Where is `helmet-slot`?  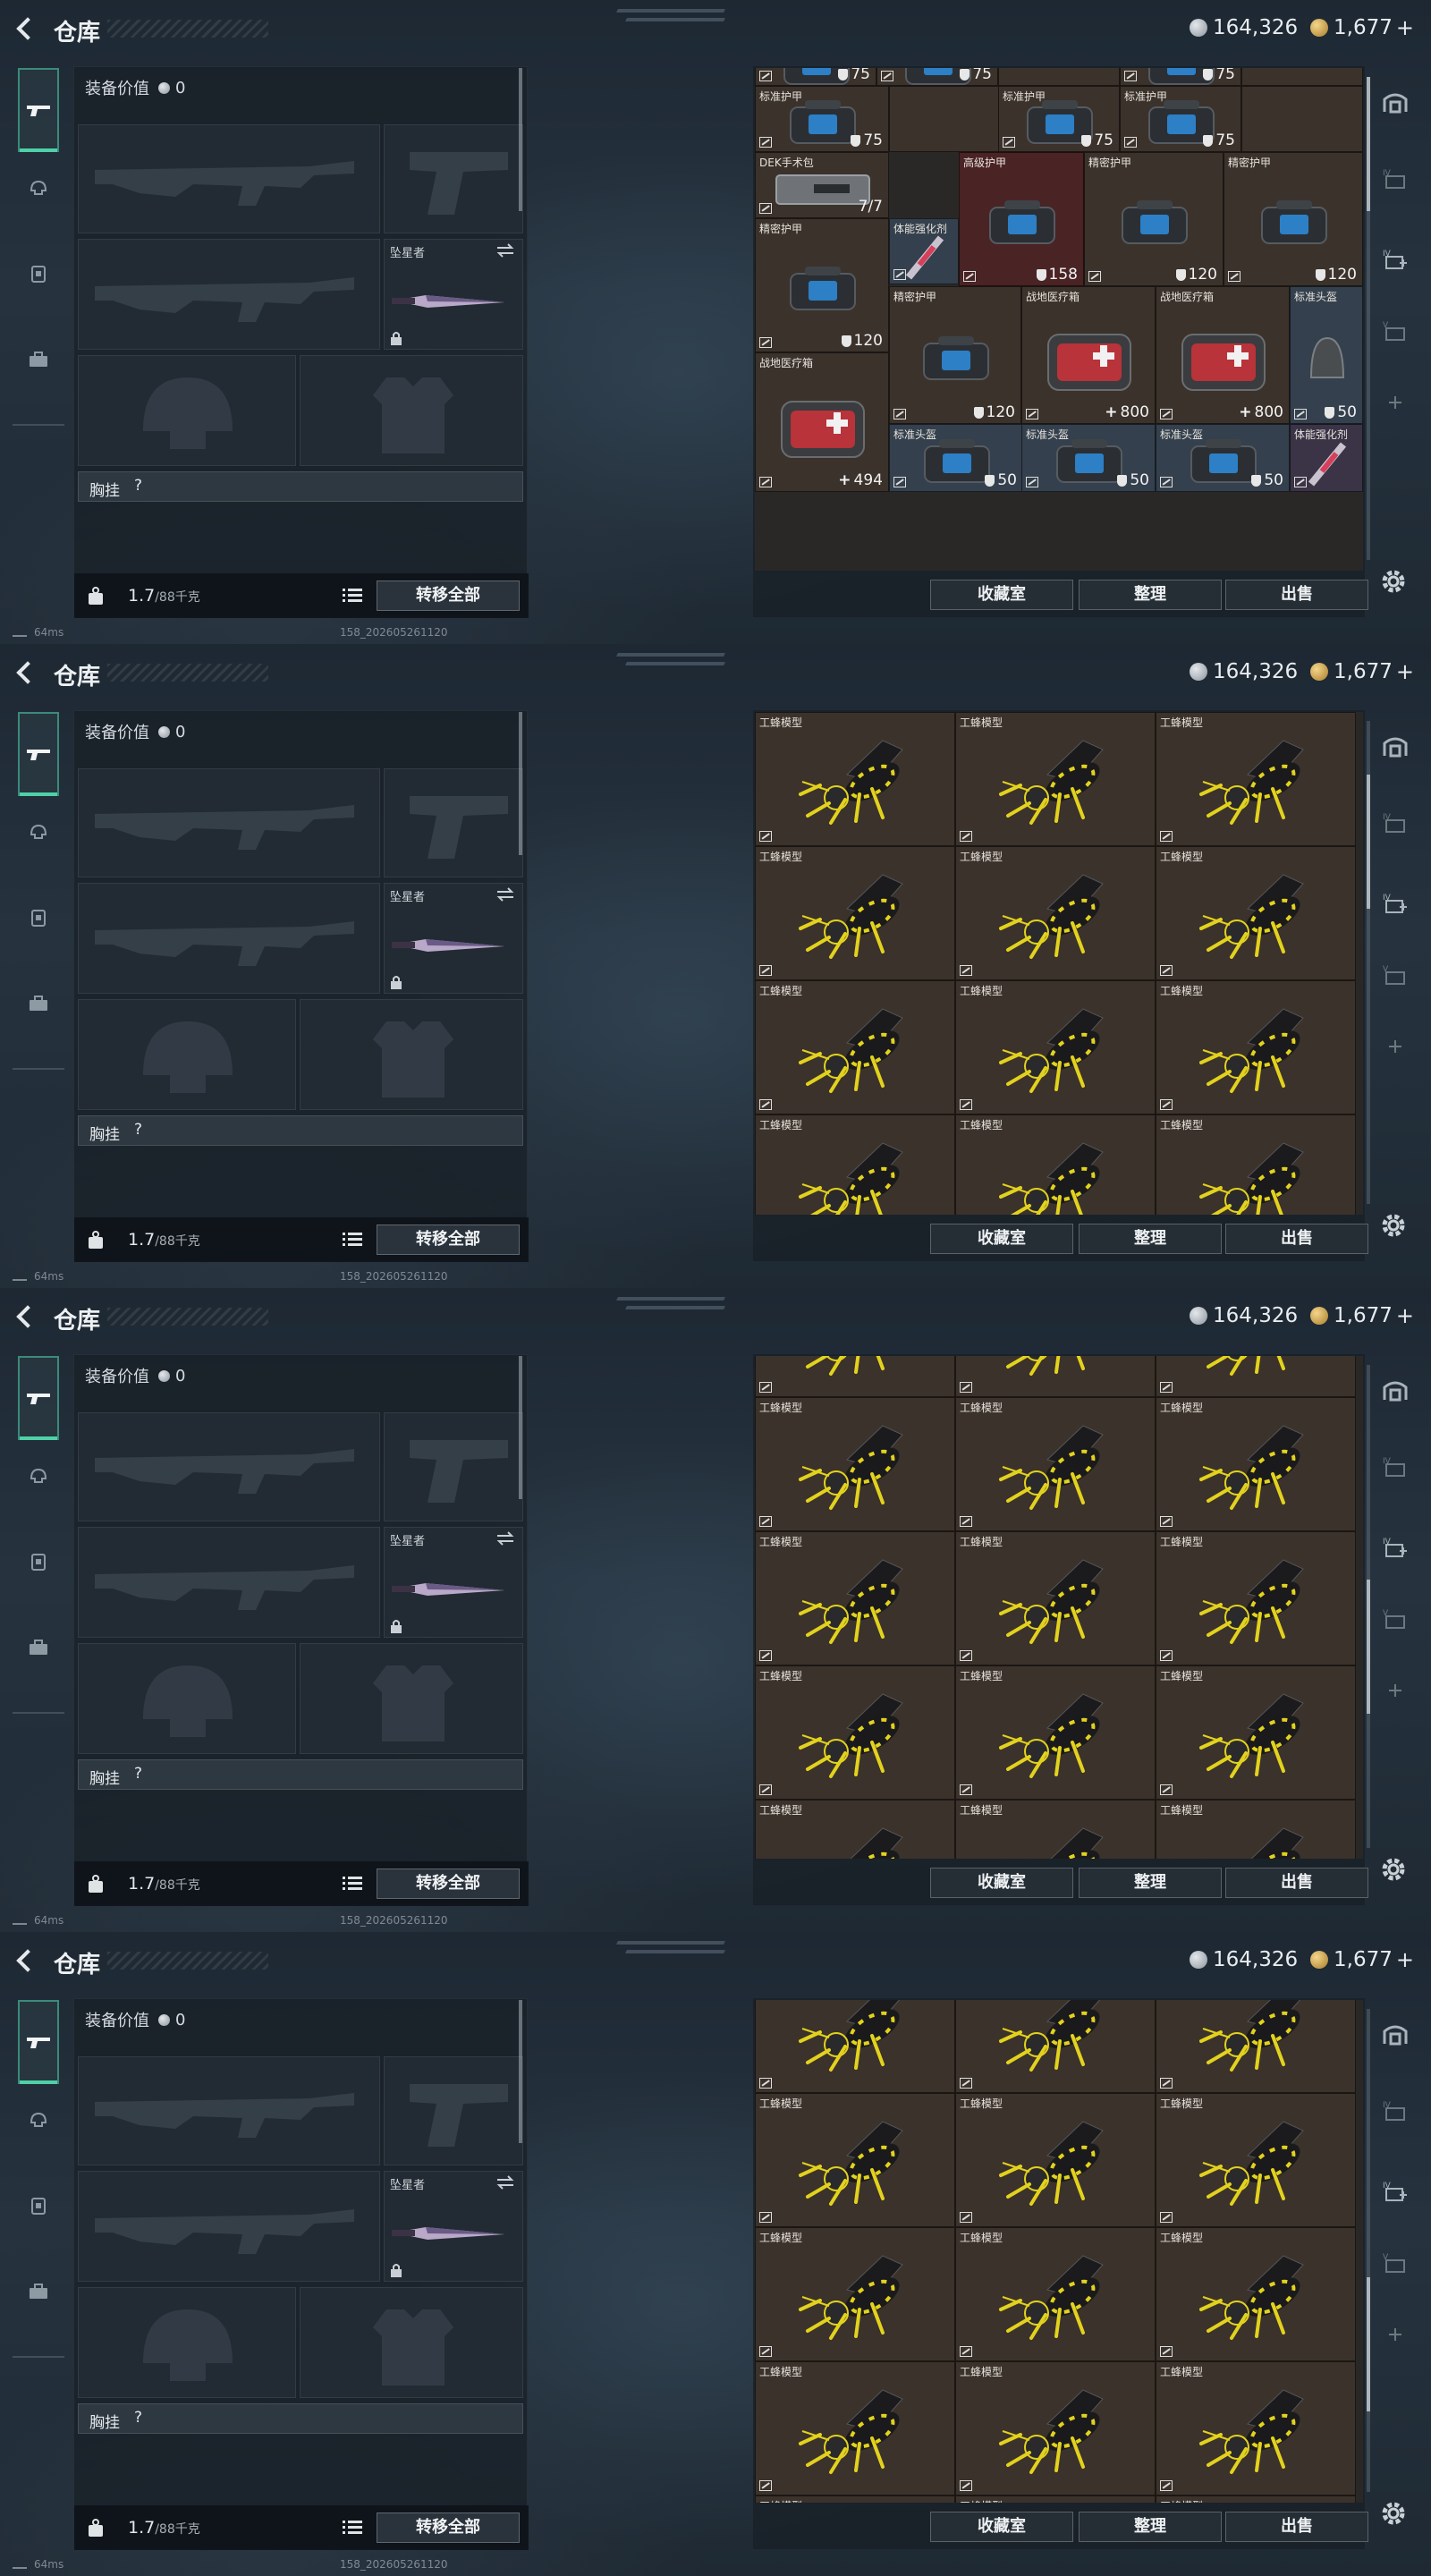 helmet-slot is located at coordinates (187, 1698).